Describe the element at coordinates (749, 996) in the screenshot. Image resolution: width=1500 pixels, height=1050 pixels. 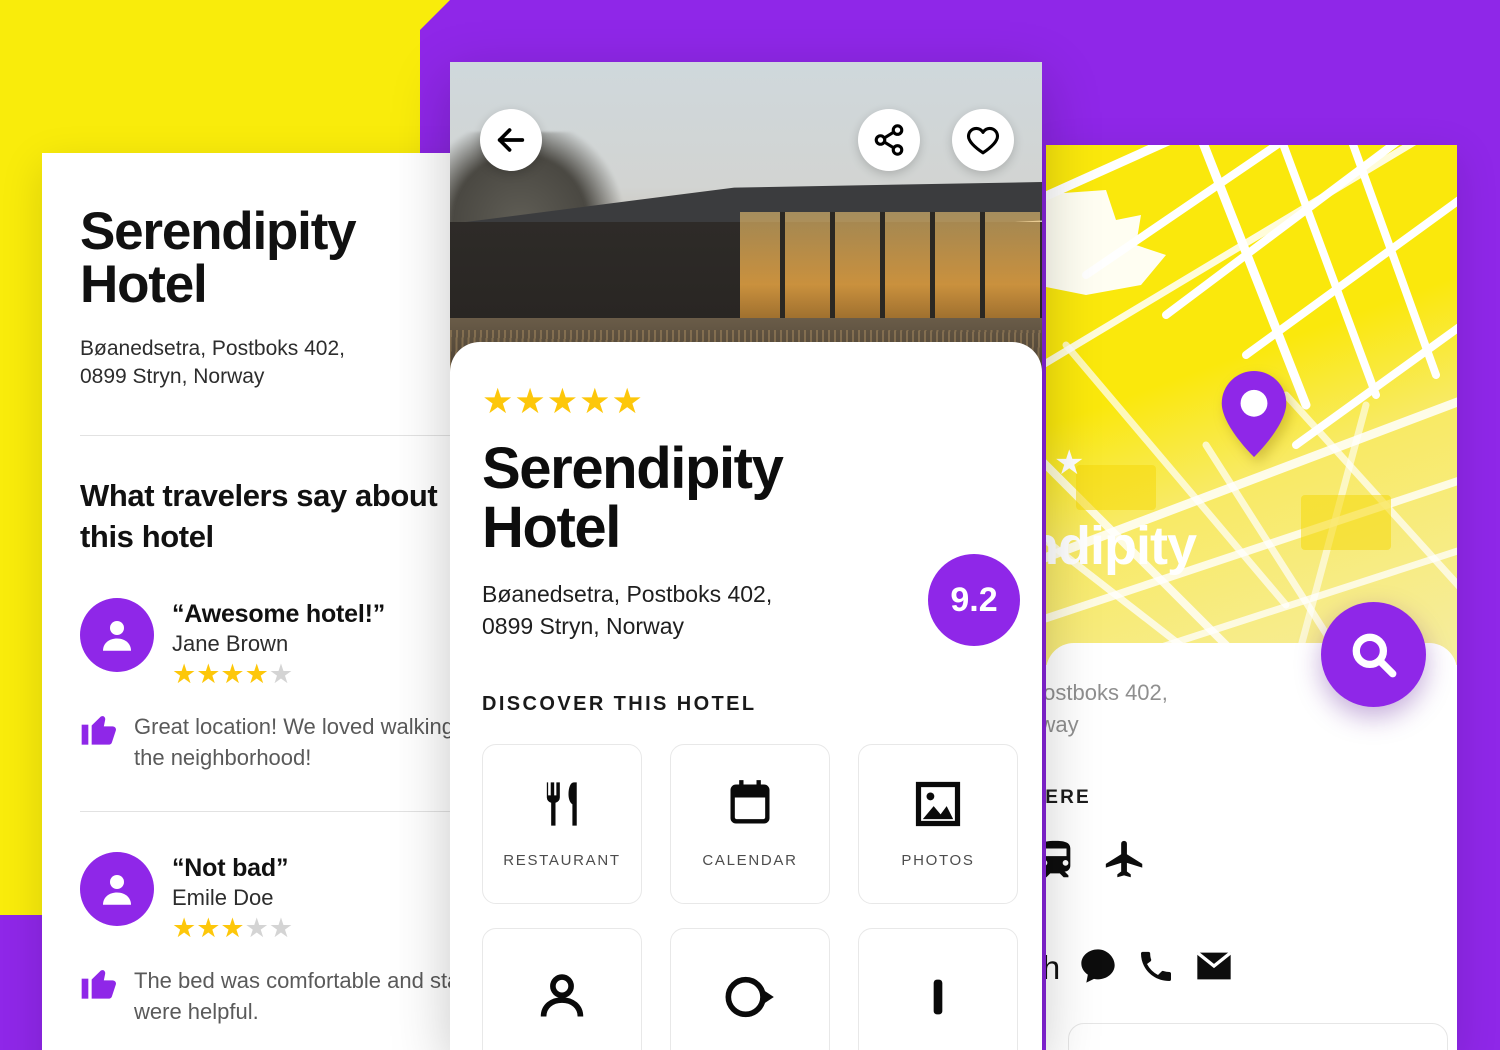
I see `video-icon` at that location.